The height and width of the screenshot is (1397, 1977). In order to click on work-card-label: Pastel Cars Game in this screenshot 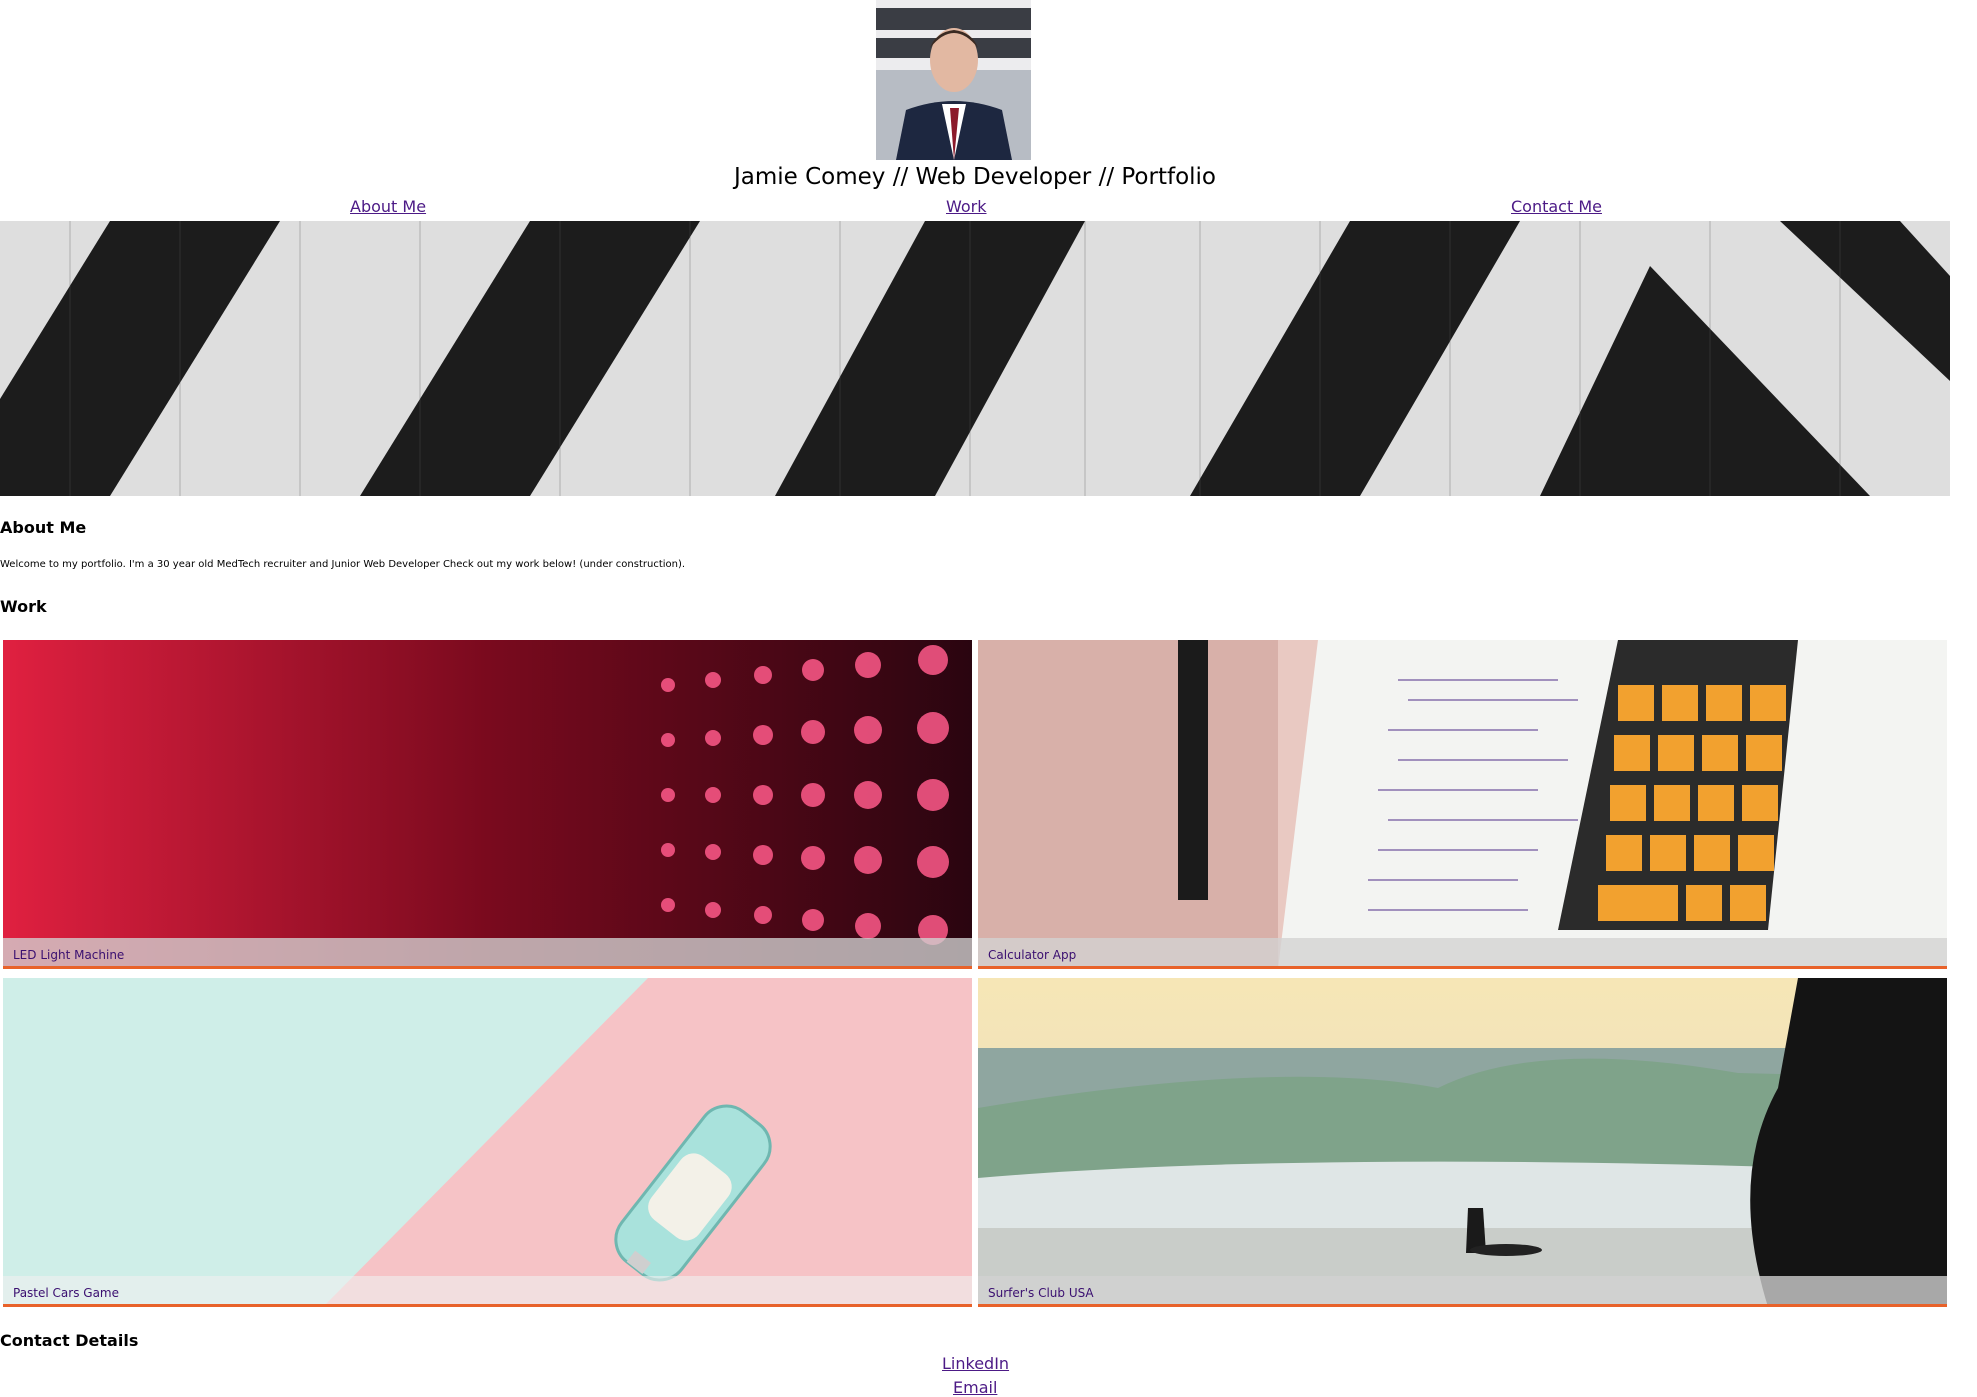, I will do `click(66, 1293)`.